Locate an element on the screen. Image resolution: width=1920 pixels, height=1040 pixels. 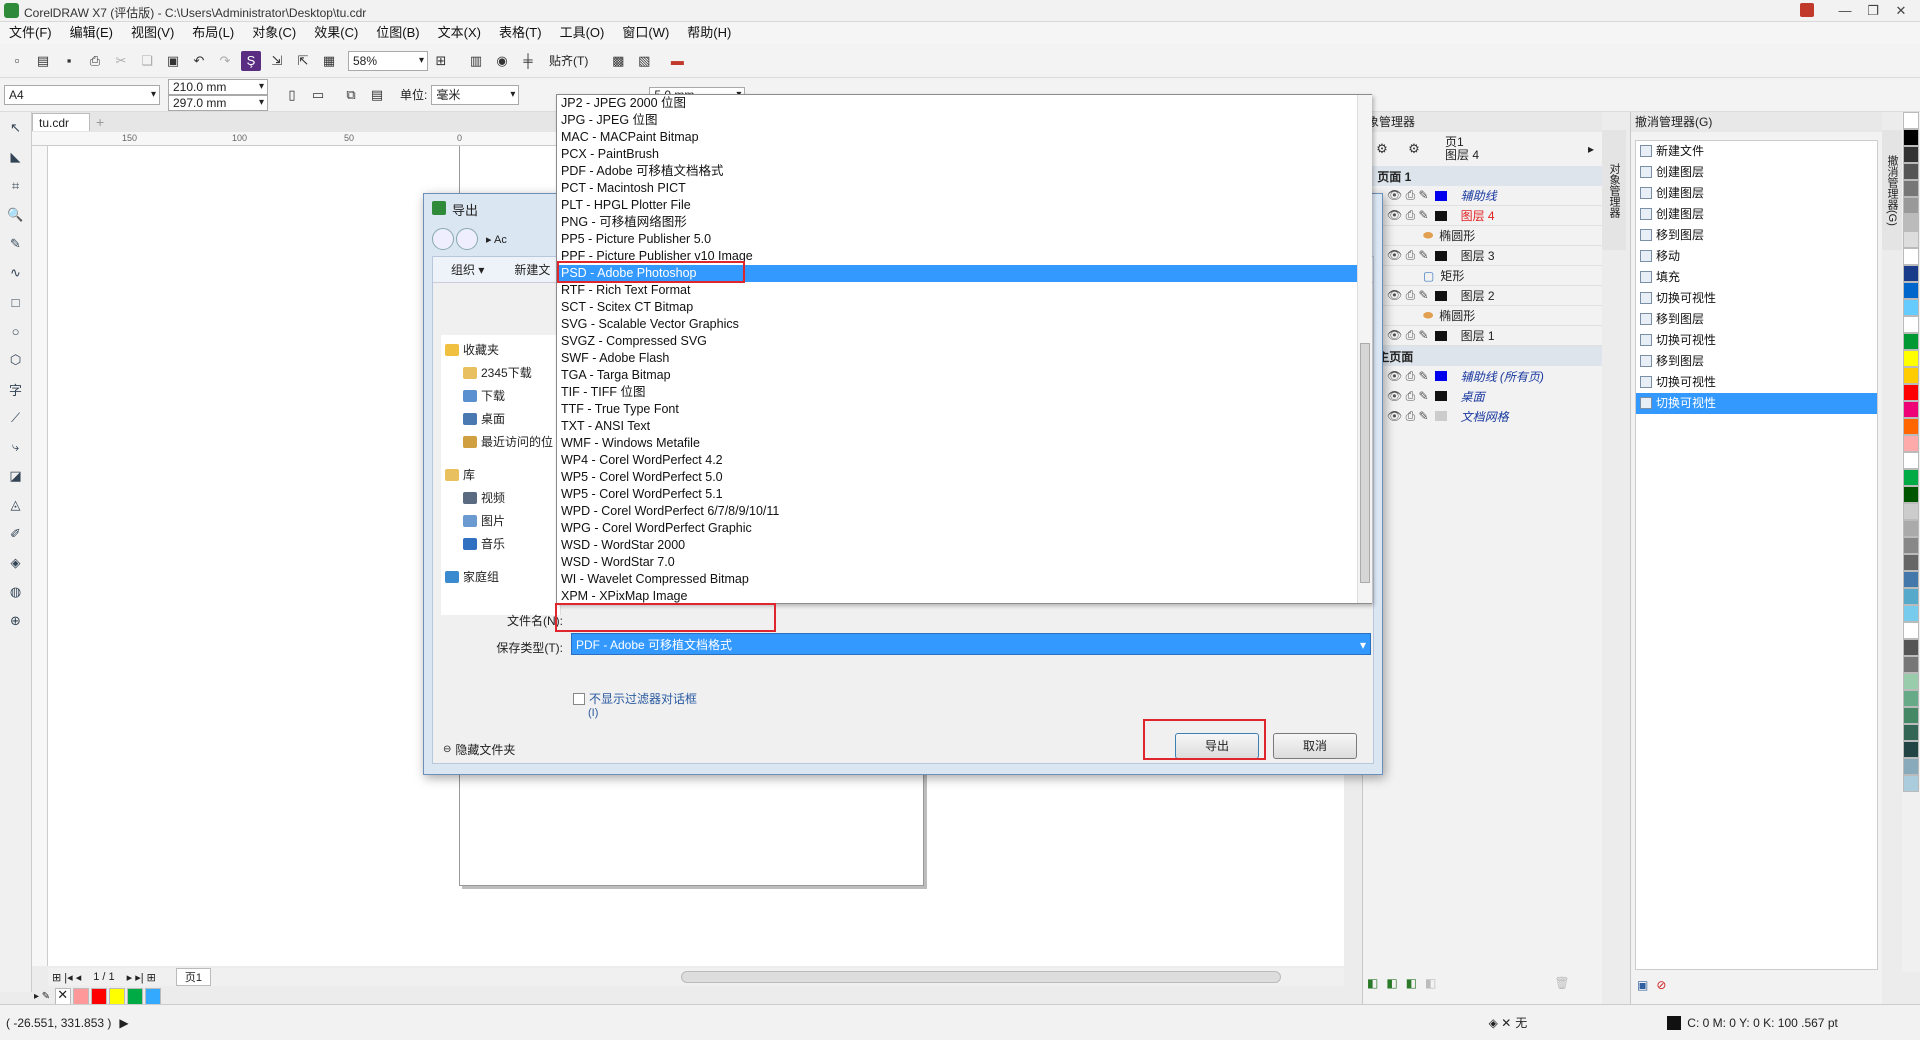
save-type-select: PDF - Adobe 可移植文档格式 ▾ is located at coordinates (971, 644).